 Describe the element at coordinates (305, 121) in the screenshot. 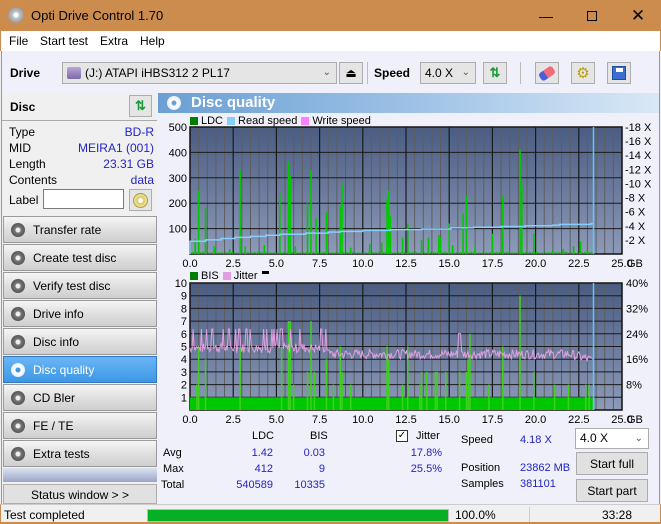

I see `legend-swatch-write-speed` at that location.